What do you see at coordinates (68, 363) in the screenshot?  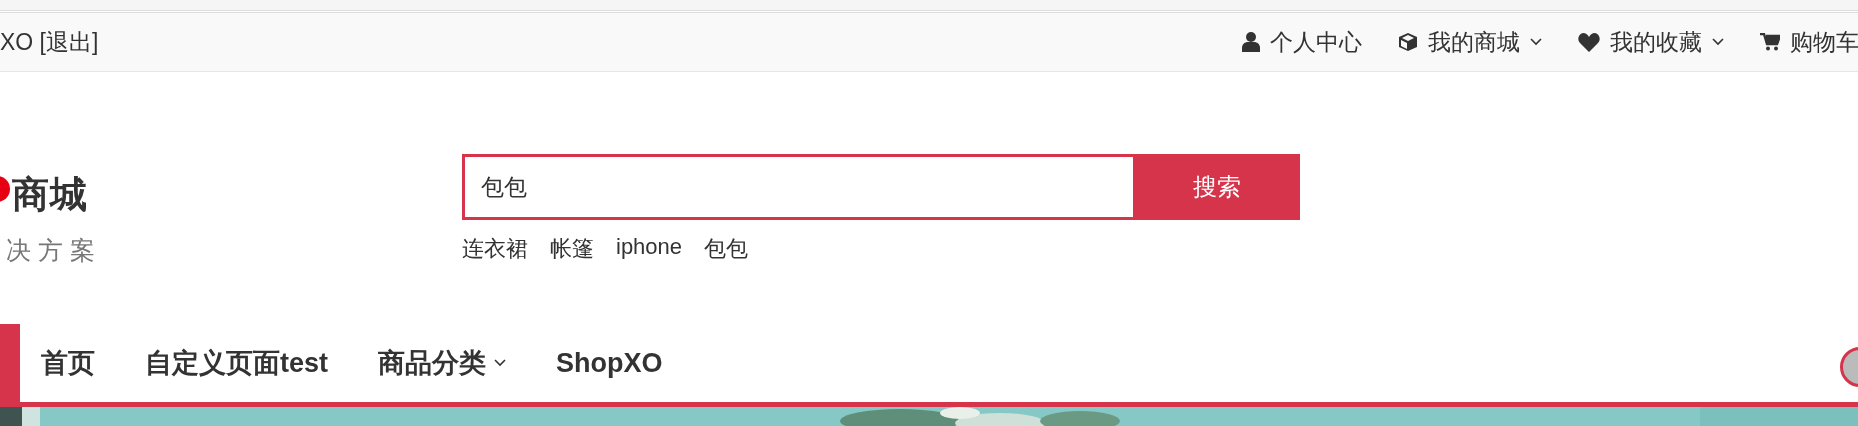 I see `nav-item: 首页` at bounding box center [68, 363].